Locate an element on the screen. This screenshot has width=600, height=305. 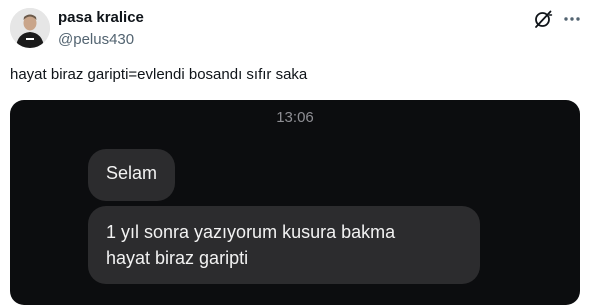
more-icon is located at coordinates (572, 19).